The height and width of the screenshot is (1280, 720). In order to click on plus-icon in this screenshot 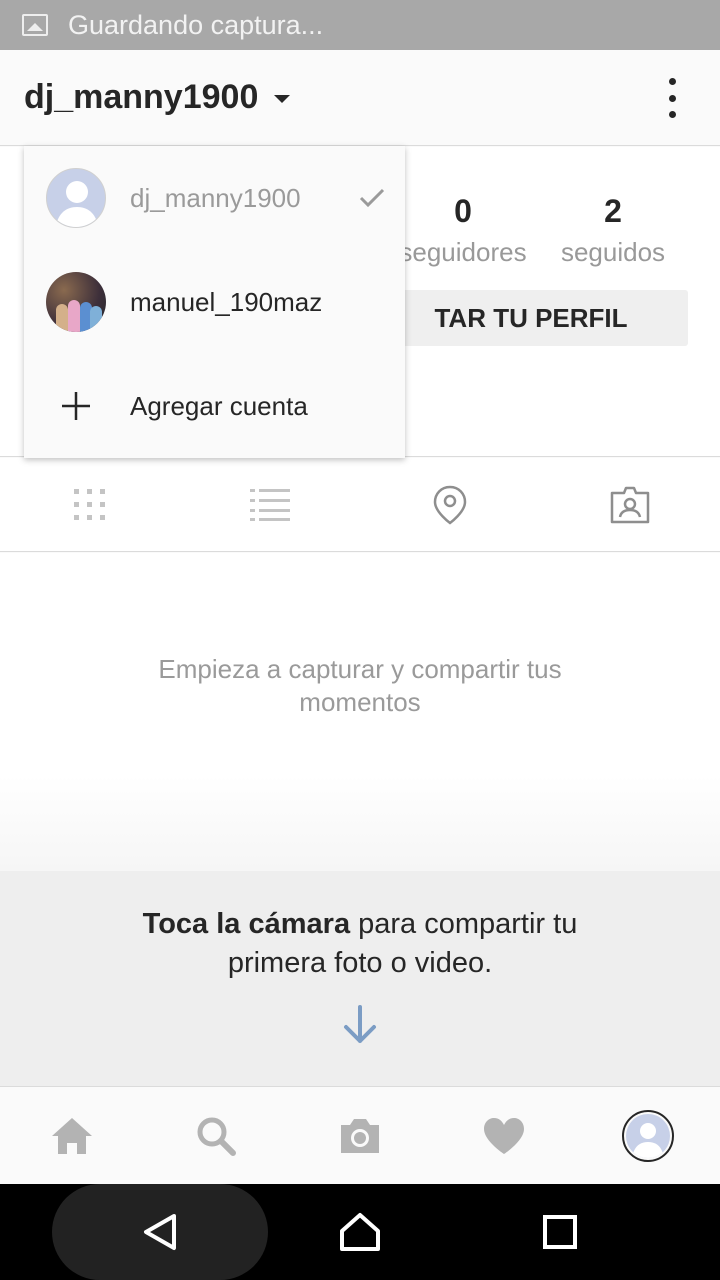, I will do `click(76, 406)`.